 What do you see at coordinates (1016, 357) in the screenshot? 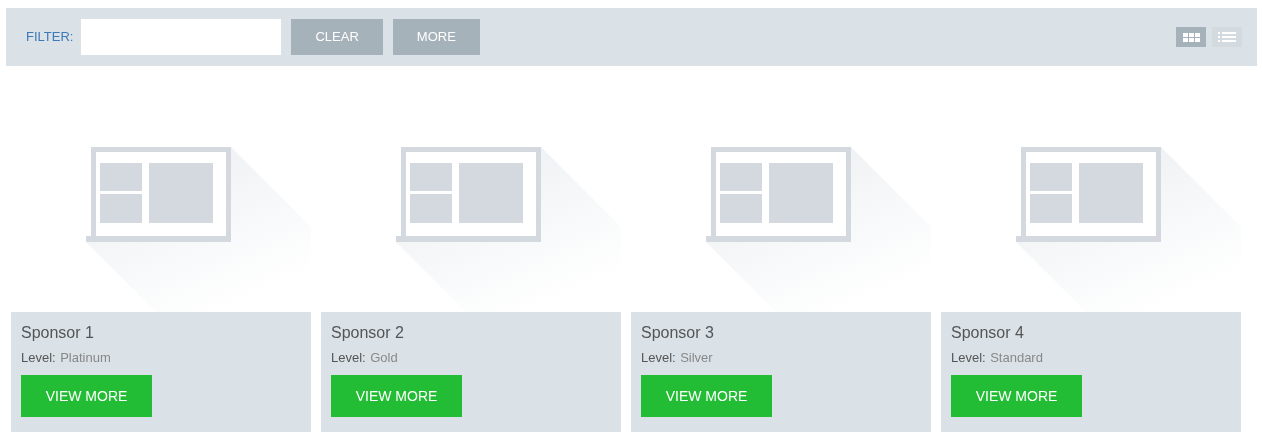
I see `level-value: Standard` at bounding box center [1016, 357].